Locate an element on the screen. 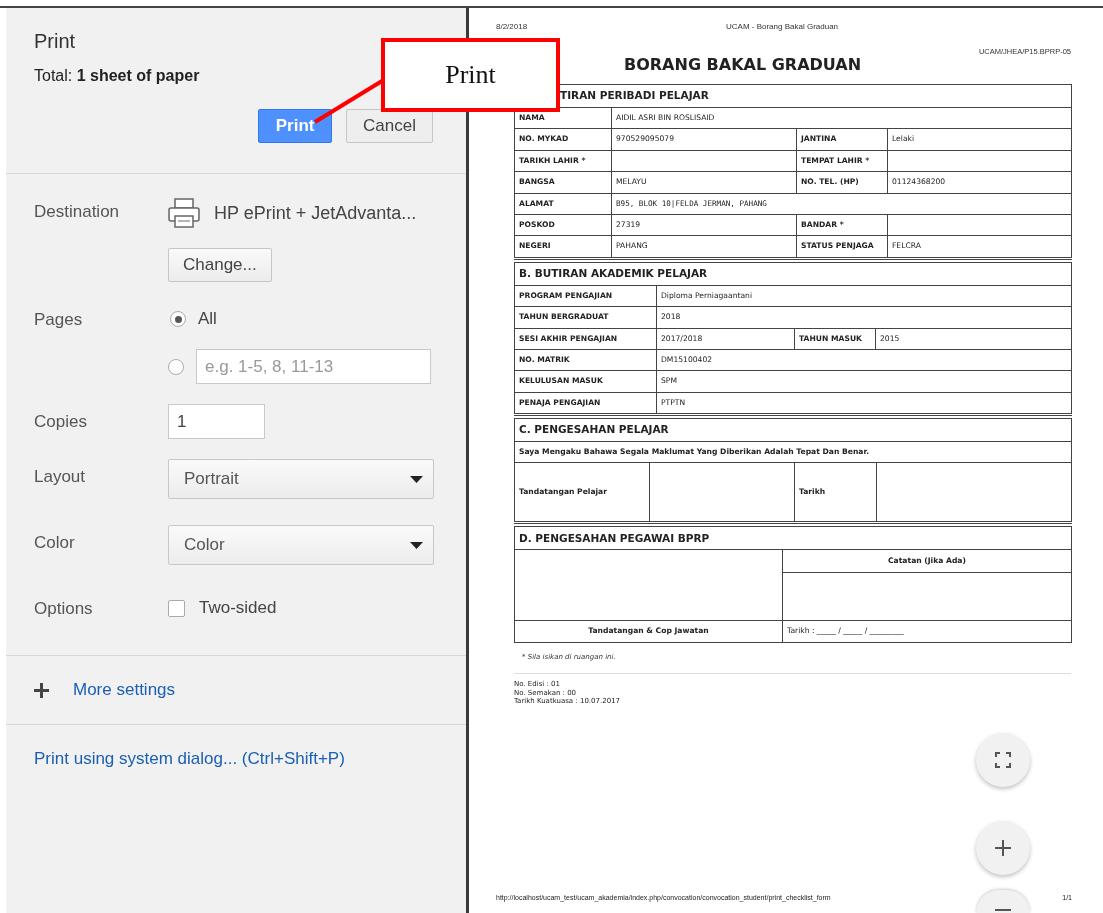 Image resolution: width=1103 pixels, height=913 pixels. printer-icon is located at coordinates (184, 213).